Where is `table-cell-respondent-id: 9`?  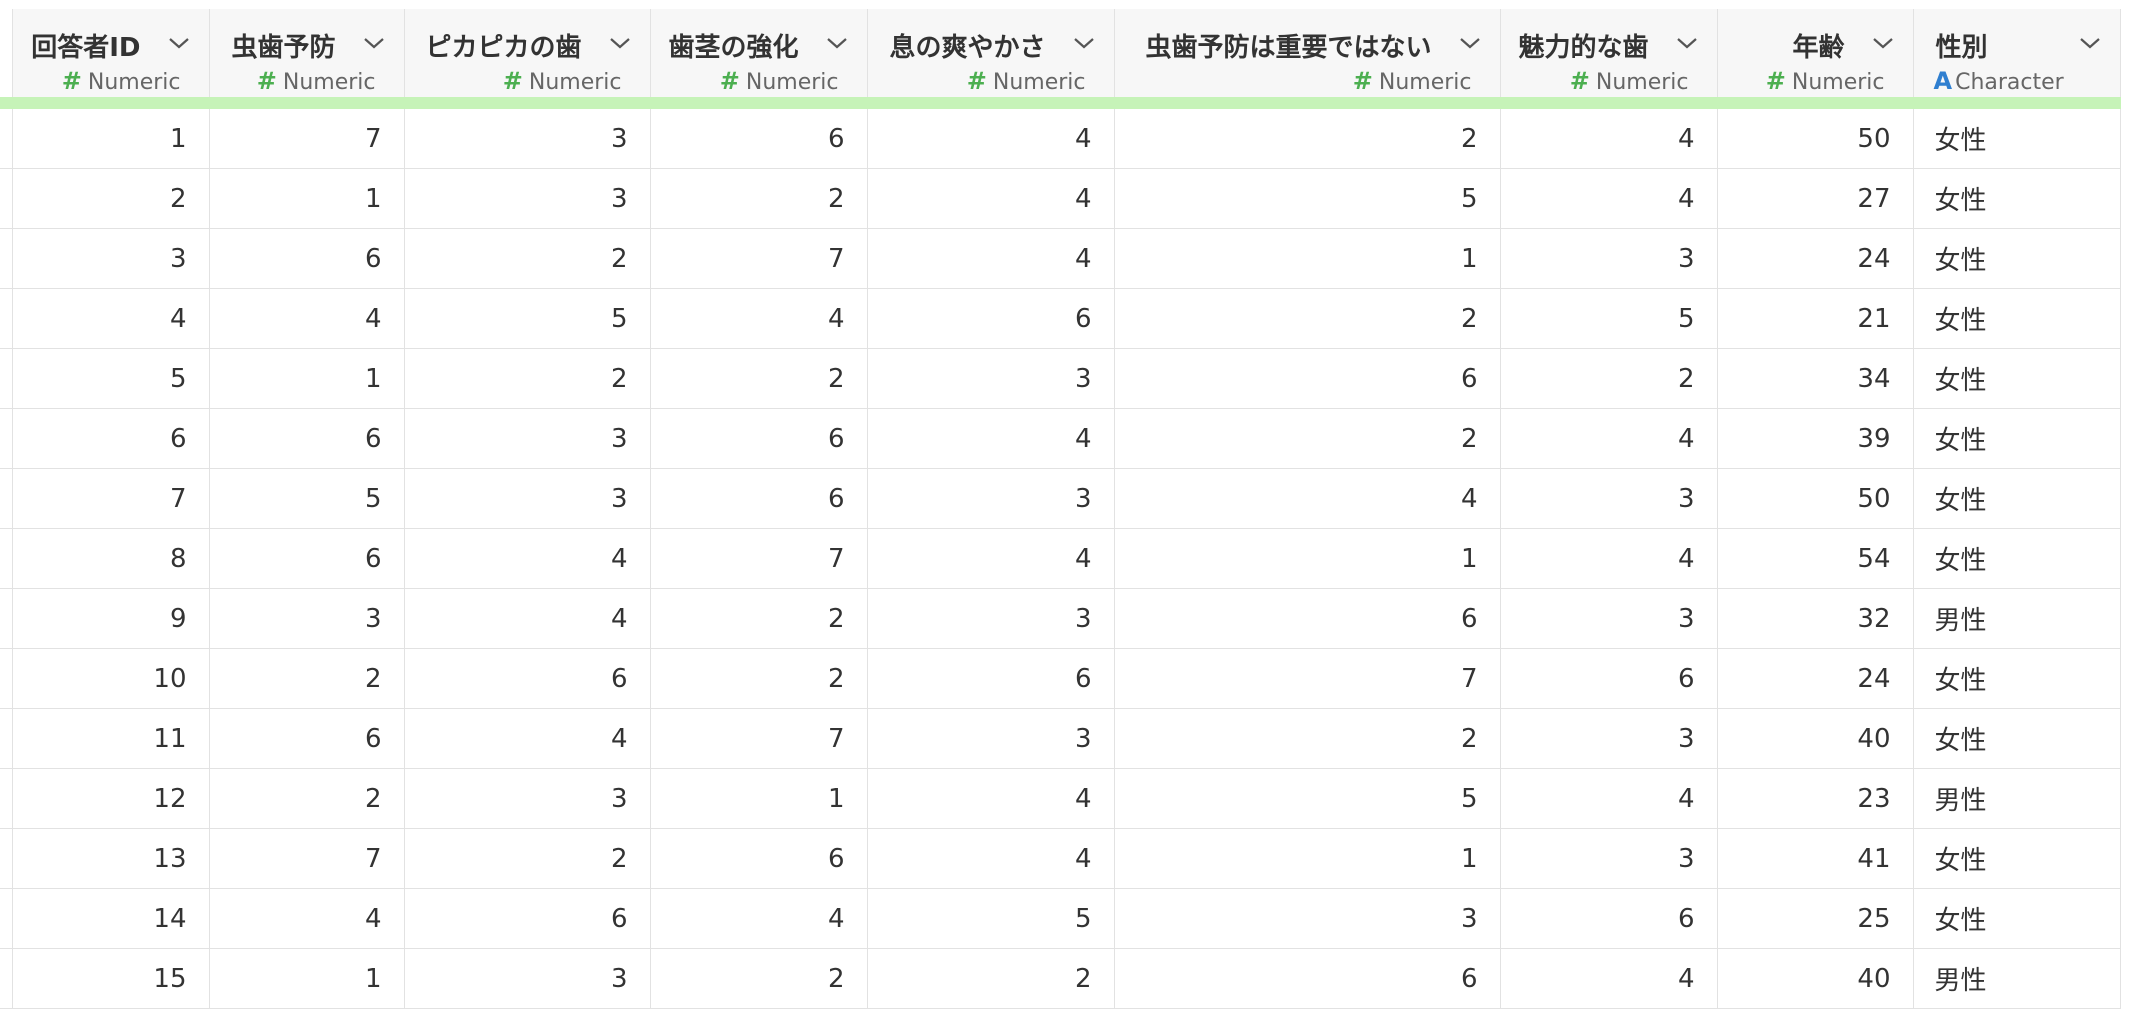 table-cell-respondent-id: 9 is located at coordinates (111, 618).